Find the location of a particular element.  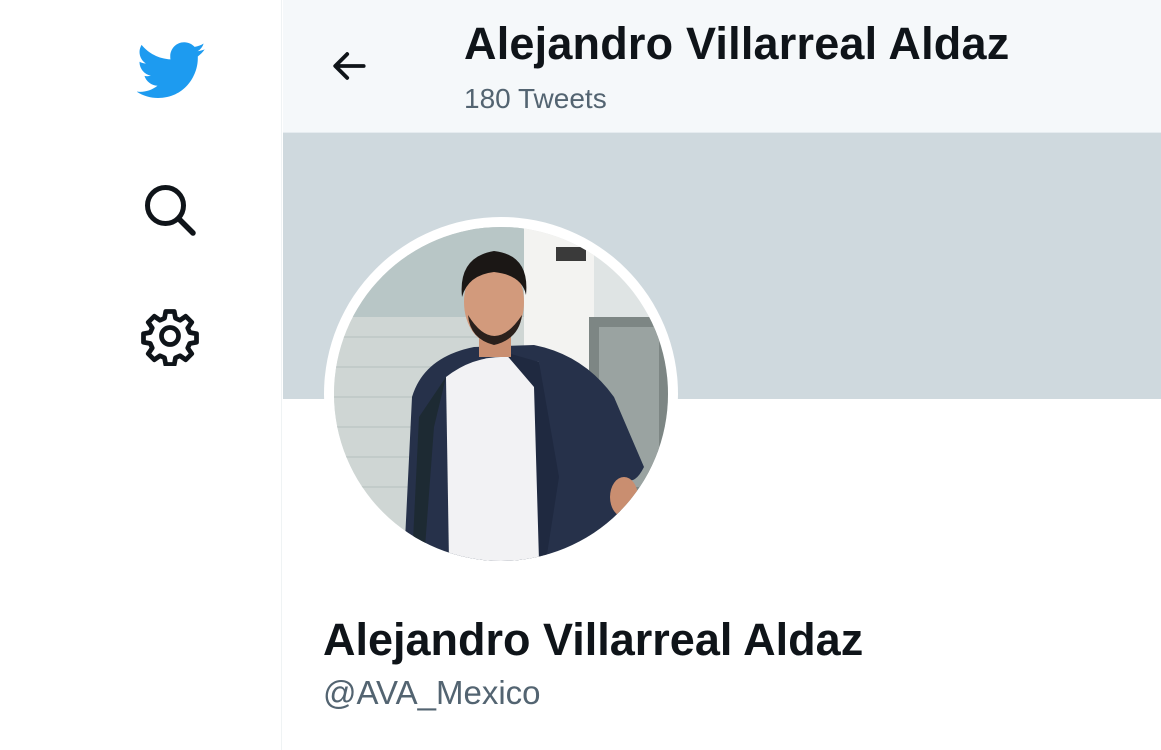

home-logo-link is located at coordinates (172, 71).